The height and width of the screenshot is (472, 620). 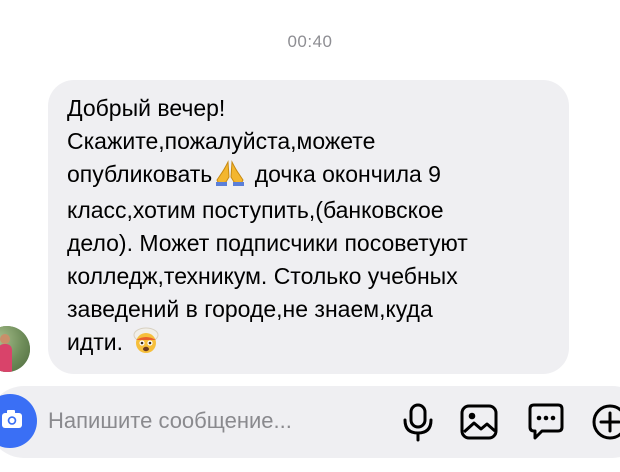 I want to click on avatar-head, so click(x=5, y=339).